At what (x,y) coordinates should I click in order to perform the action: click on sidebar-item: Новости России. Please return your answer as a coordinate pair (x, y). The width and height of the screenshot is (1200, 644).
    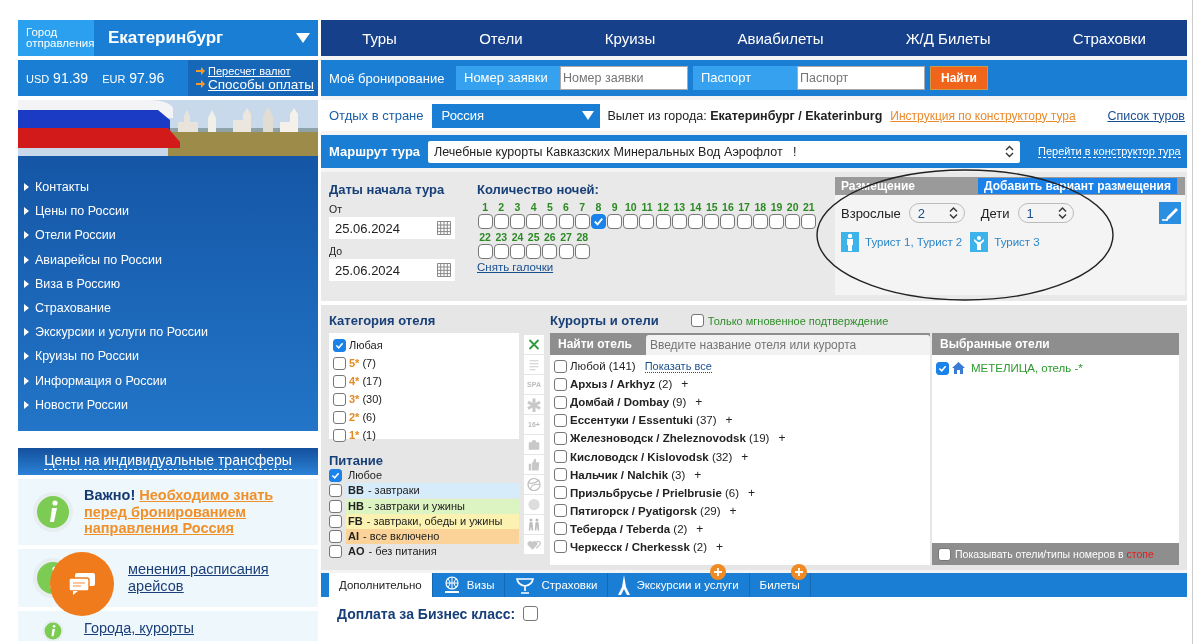
    Looking at the image, I should click on (76, 404).